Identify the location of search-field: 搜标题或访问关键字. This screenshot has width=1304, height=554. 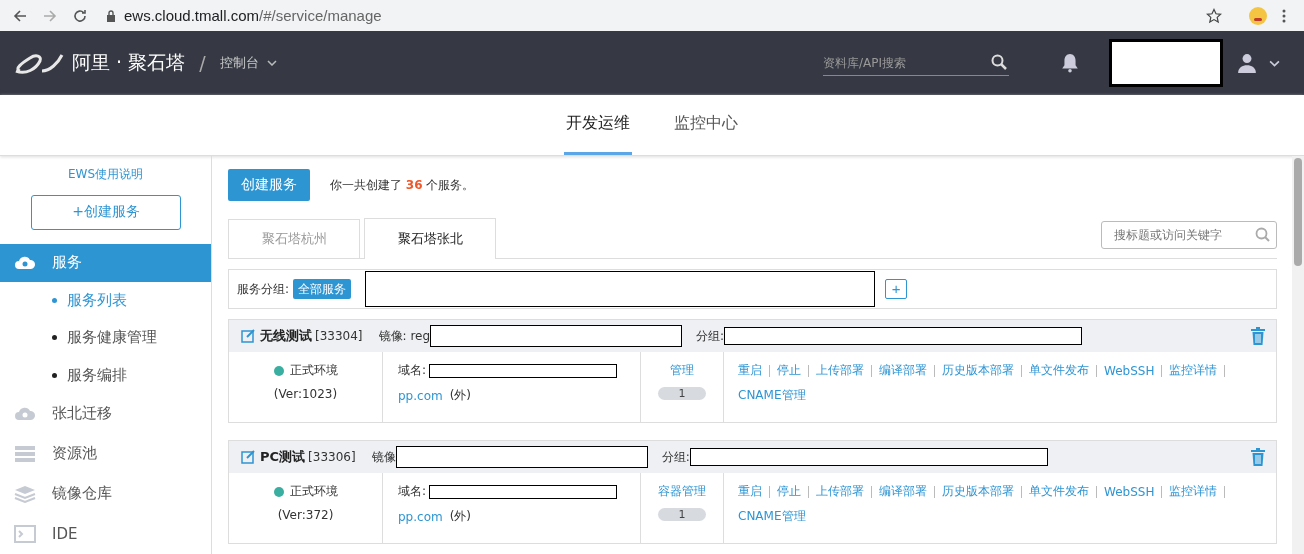
(1189, 235).